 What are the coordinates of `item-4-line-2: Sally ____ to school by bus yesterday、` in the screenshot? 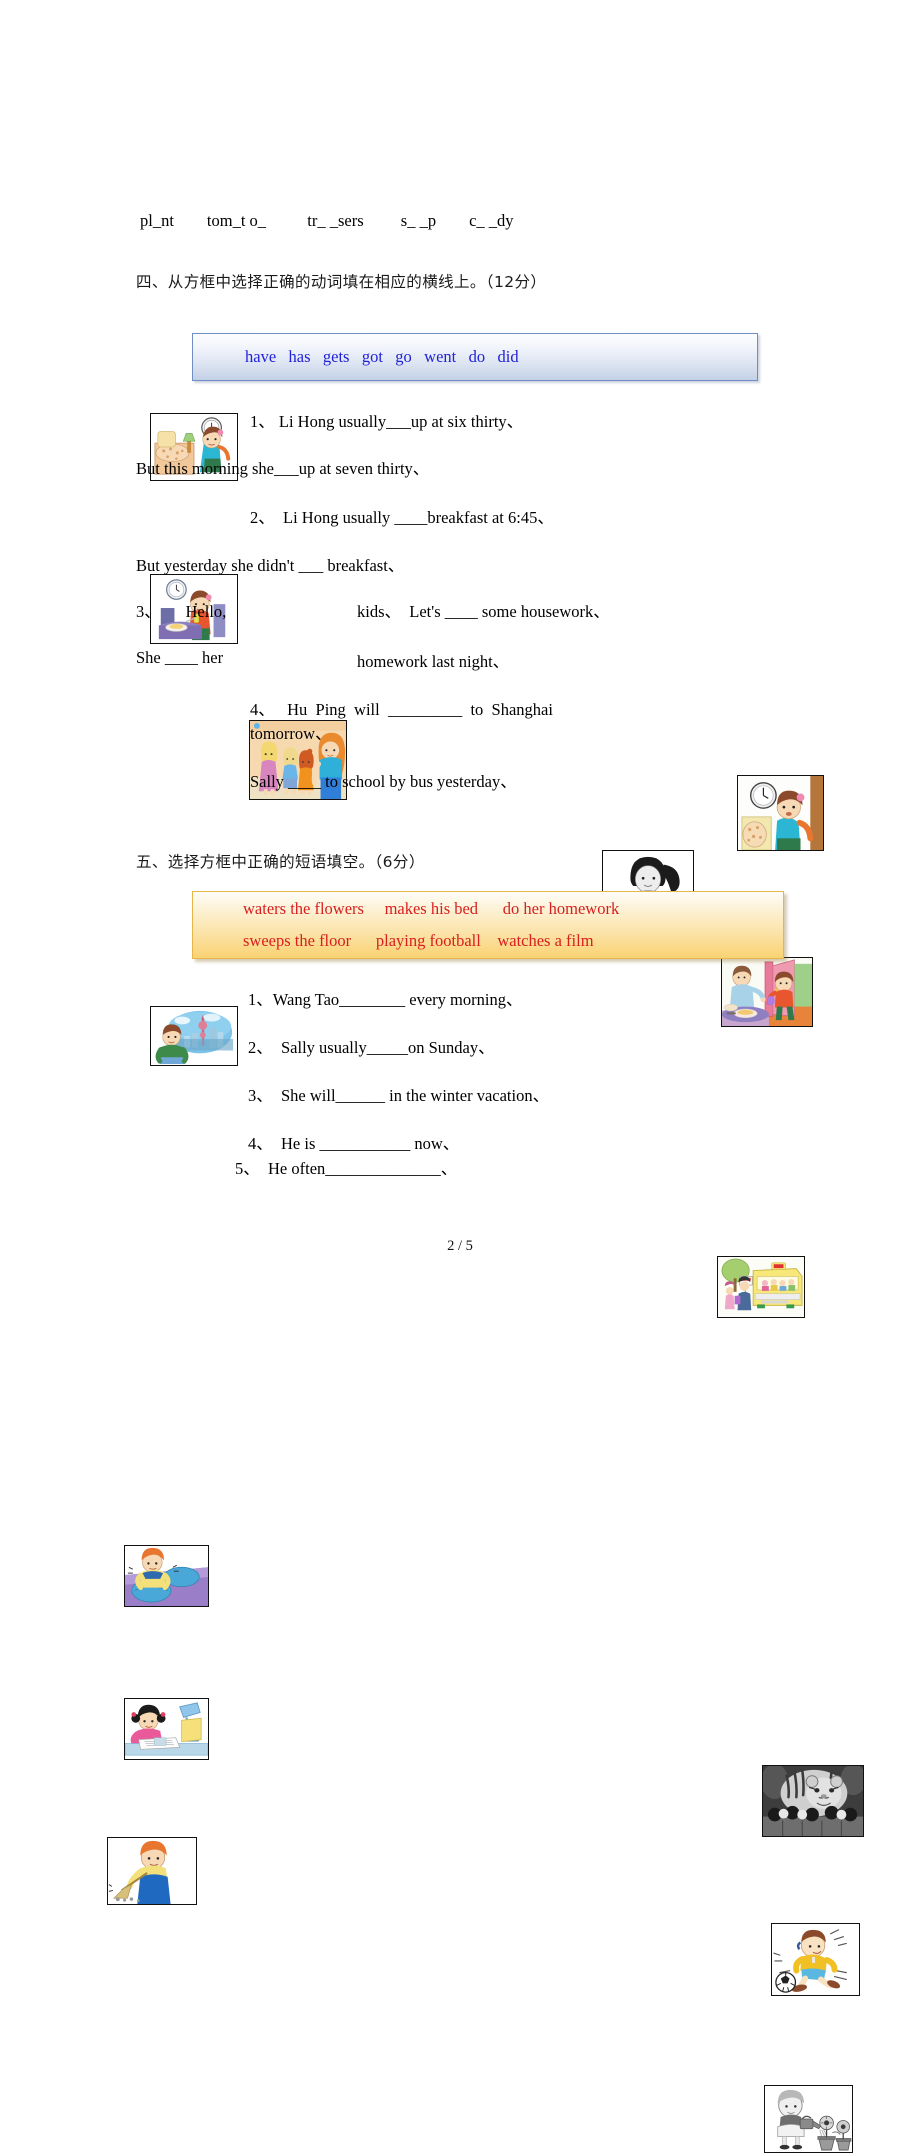 It's located at (383, 781).